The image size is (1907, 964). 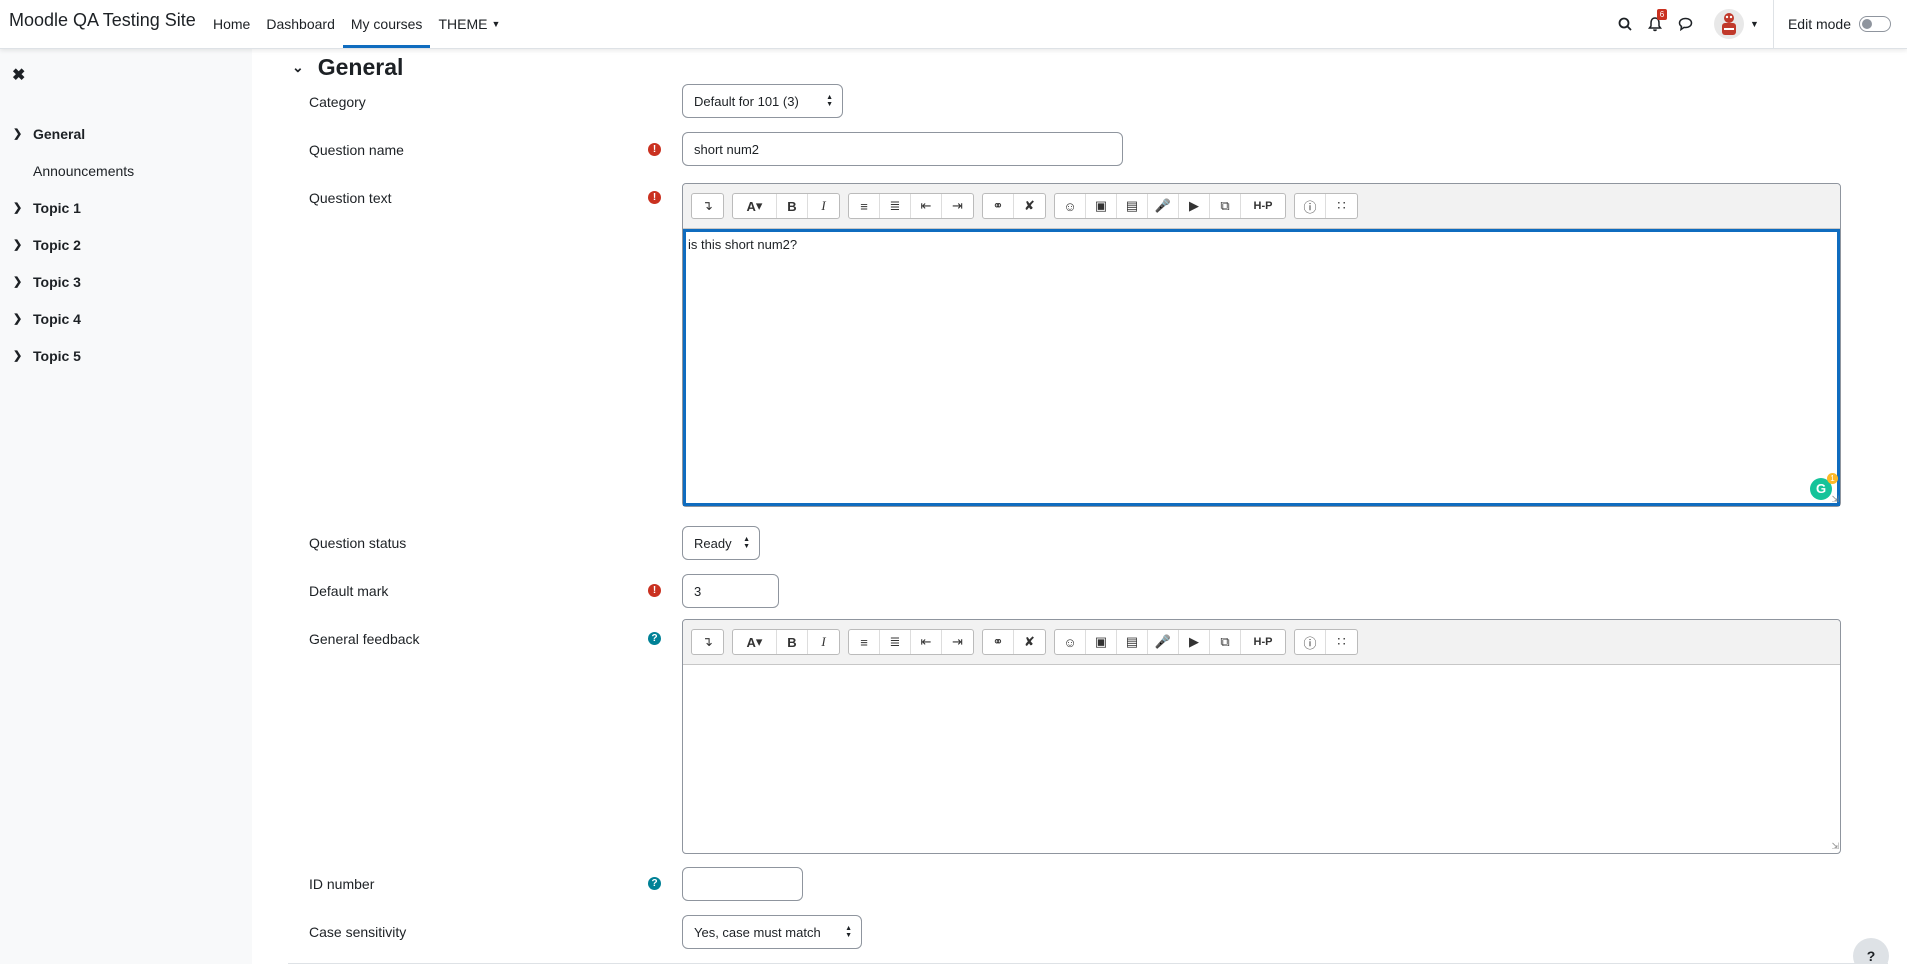 I want to click on category-select-value: Default for 101 (3), so click(x=746, y=101).